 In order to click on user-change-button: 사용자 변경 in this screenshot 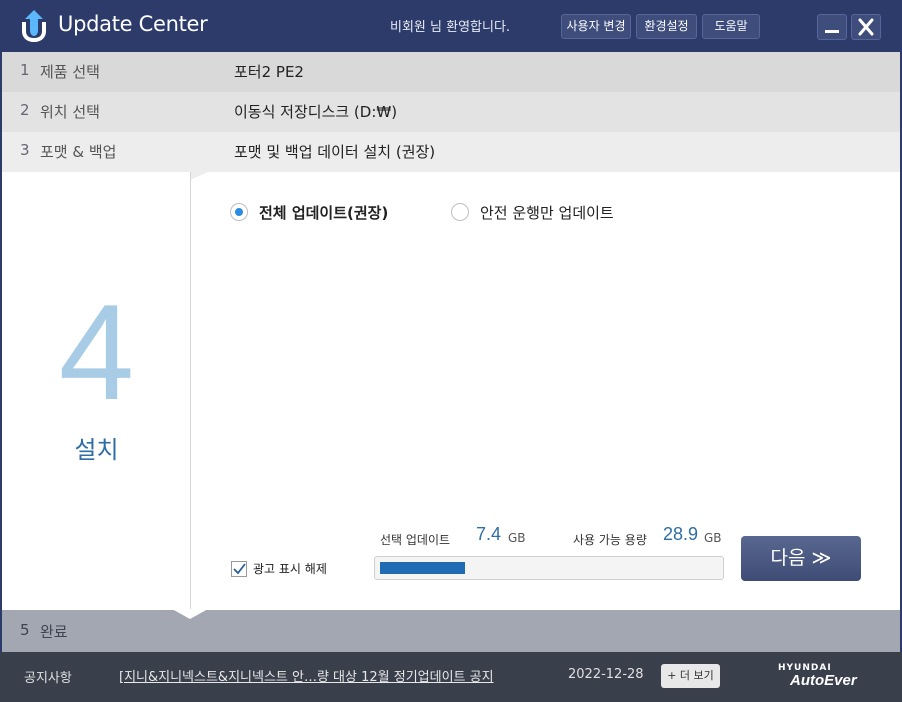, I will do `click(596, 26)`.